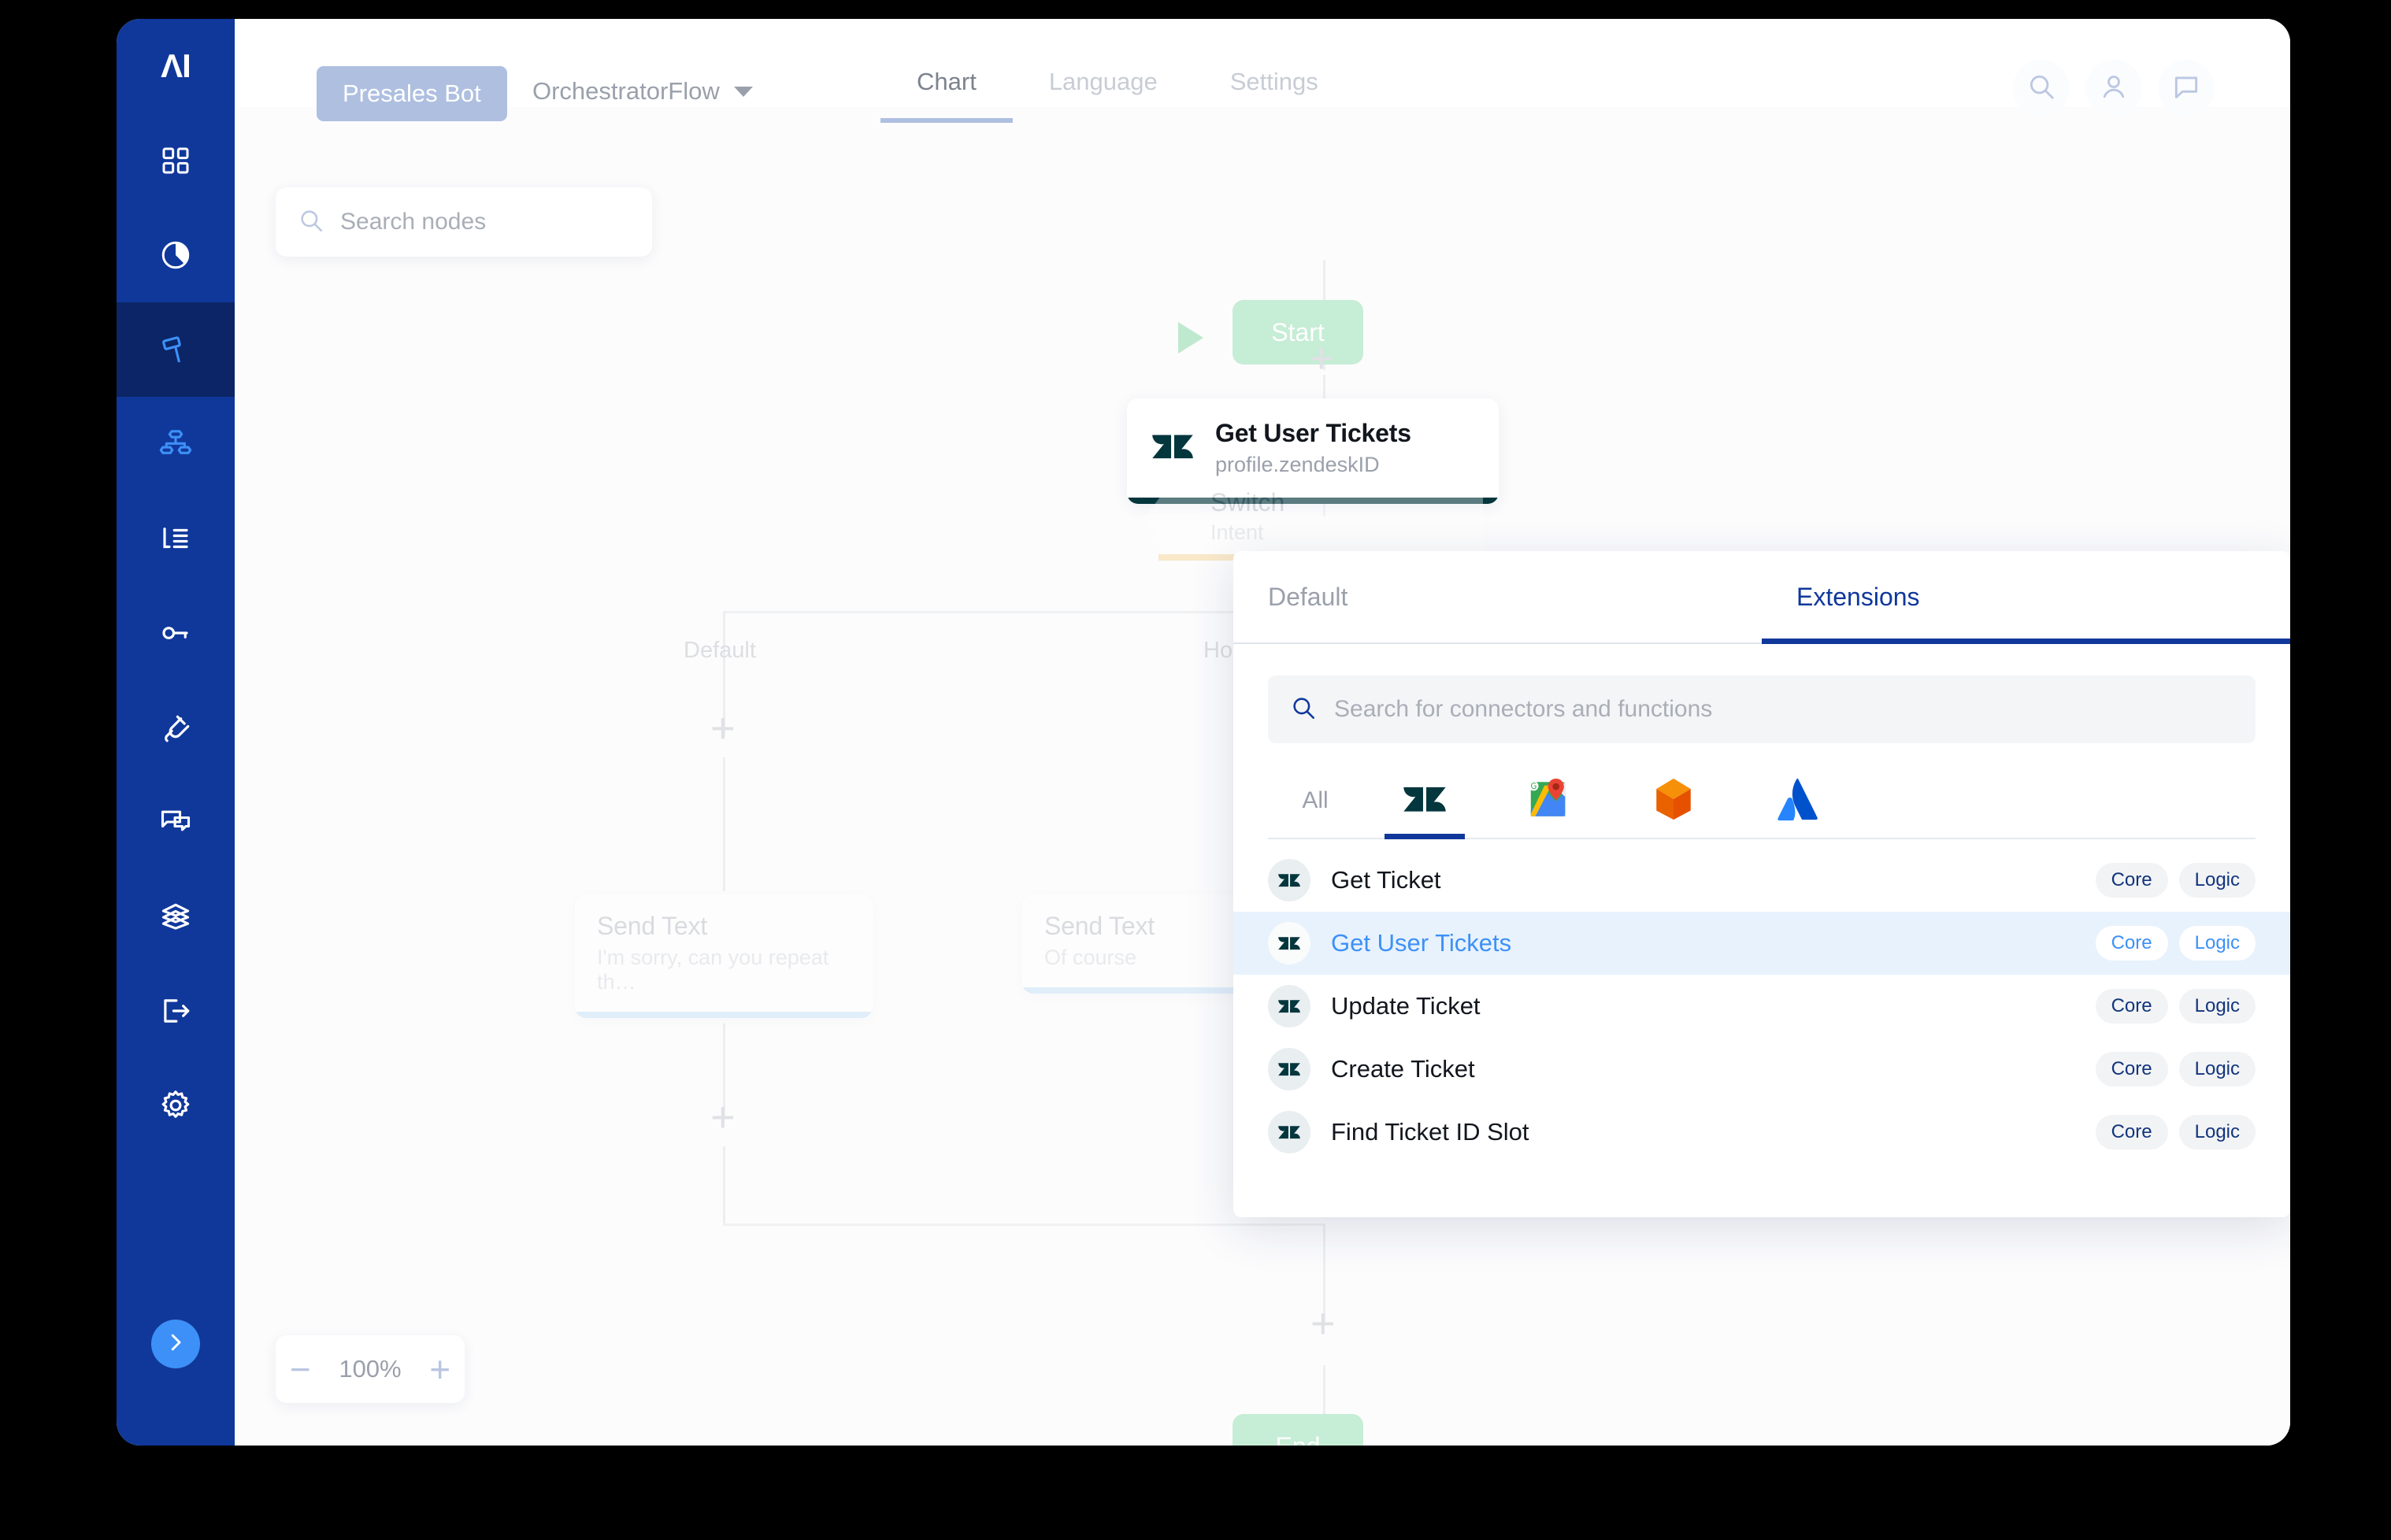  Describe the element at coordinates (1762, 1069) in the screenshot. I see `list-item: Create Ticket Core Logic` at that location.